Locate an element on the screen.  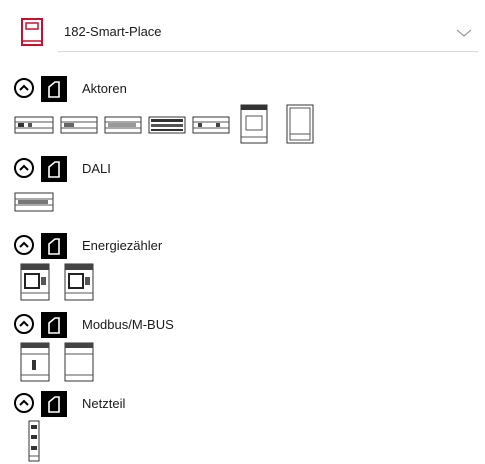
chevron-down-icon is located at coordinates (464, 31).